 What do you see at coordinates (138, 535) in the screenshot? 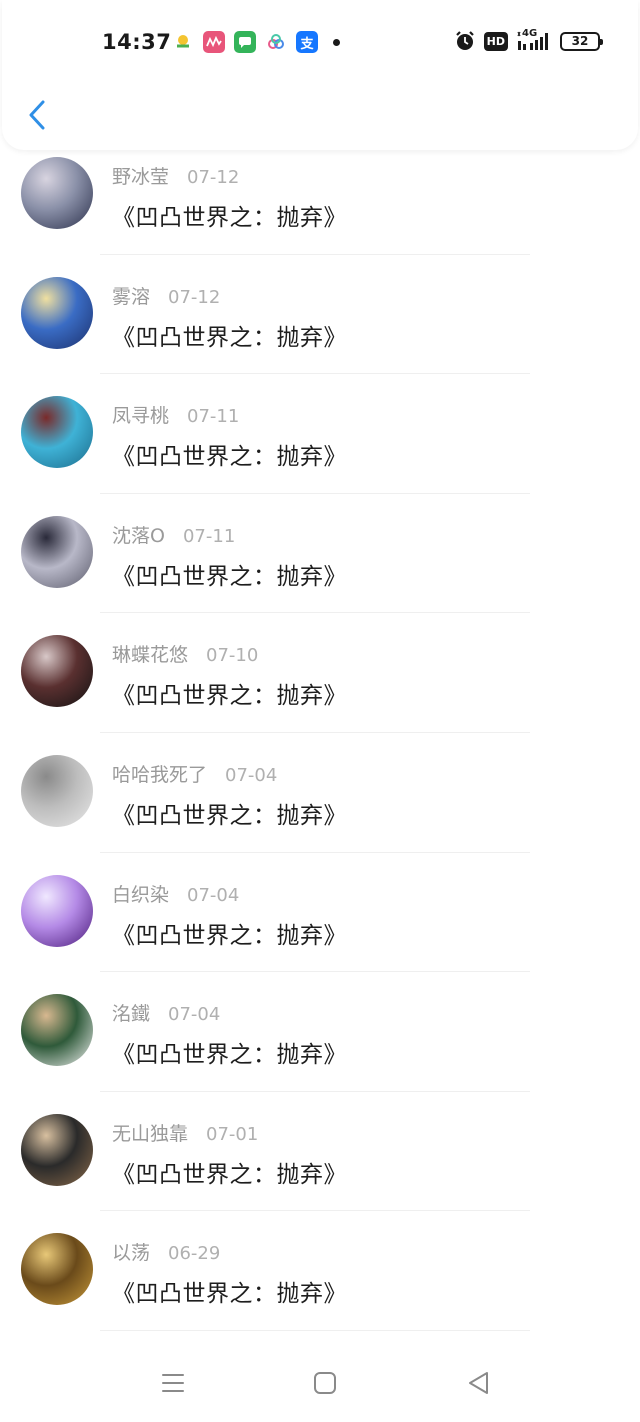
I see `author-name: 沈落O` at bounding box center [138, 535].